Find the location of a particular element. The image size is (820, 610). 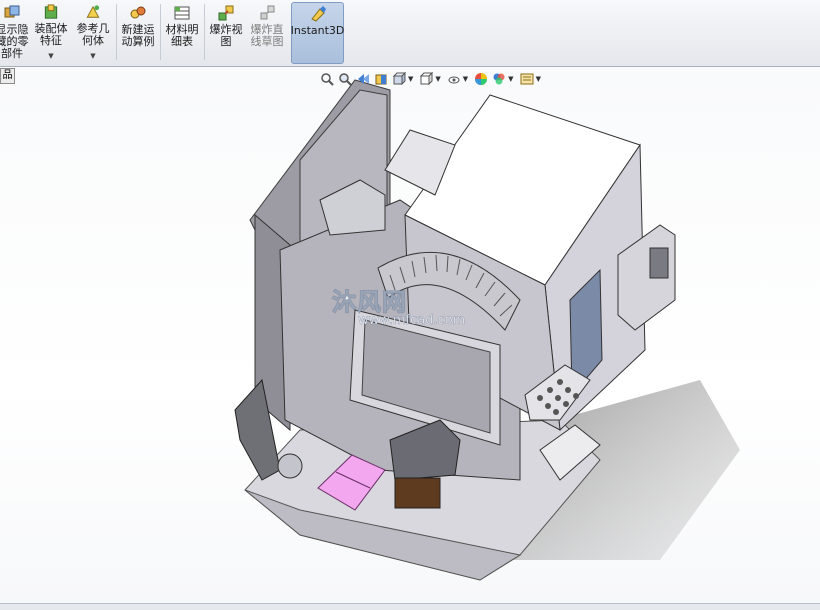

zoom-to-fit-icon is located at coordinates (327, 79).